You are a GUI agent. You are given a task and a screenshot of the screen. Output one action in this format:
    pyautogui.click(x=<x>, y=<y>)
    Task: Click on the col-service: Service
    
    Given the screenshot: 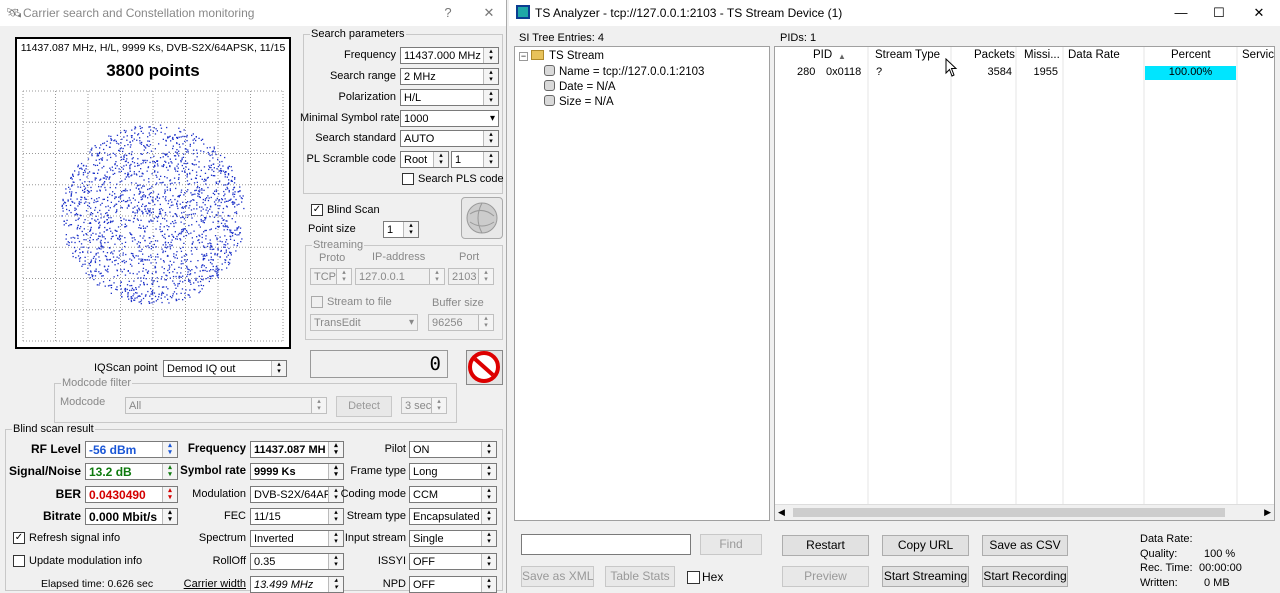 What is the action you would take?
    pyautogui.click(x=1258, y=55)
    